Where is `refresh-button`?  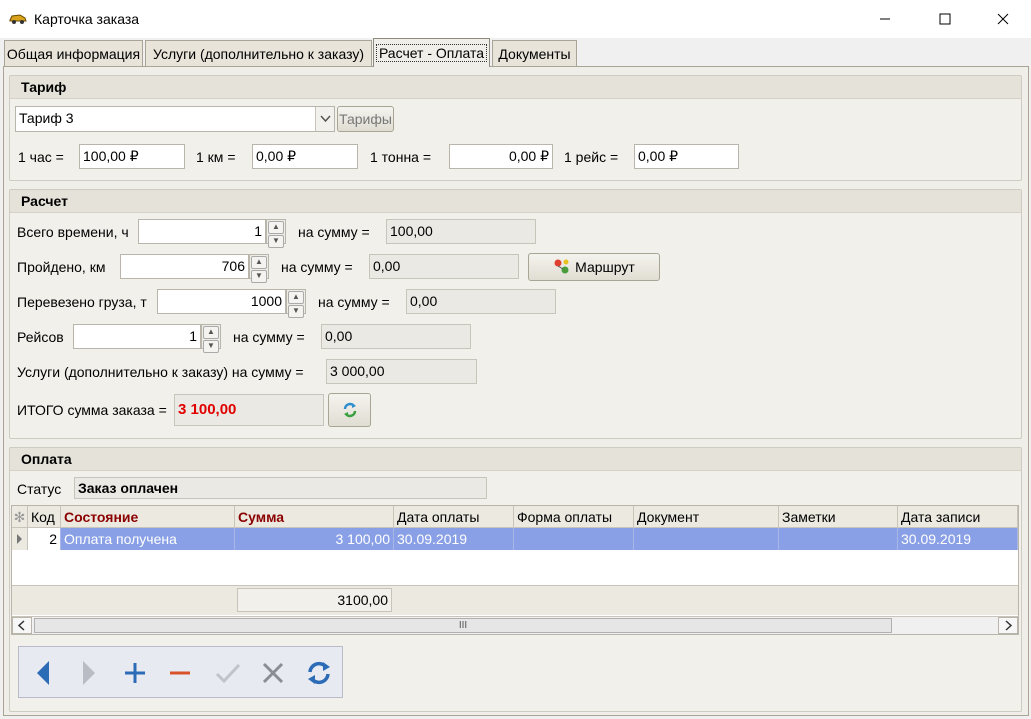 refresh-button is located at coordinates (319, 673).